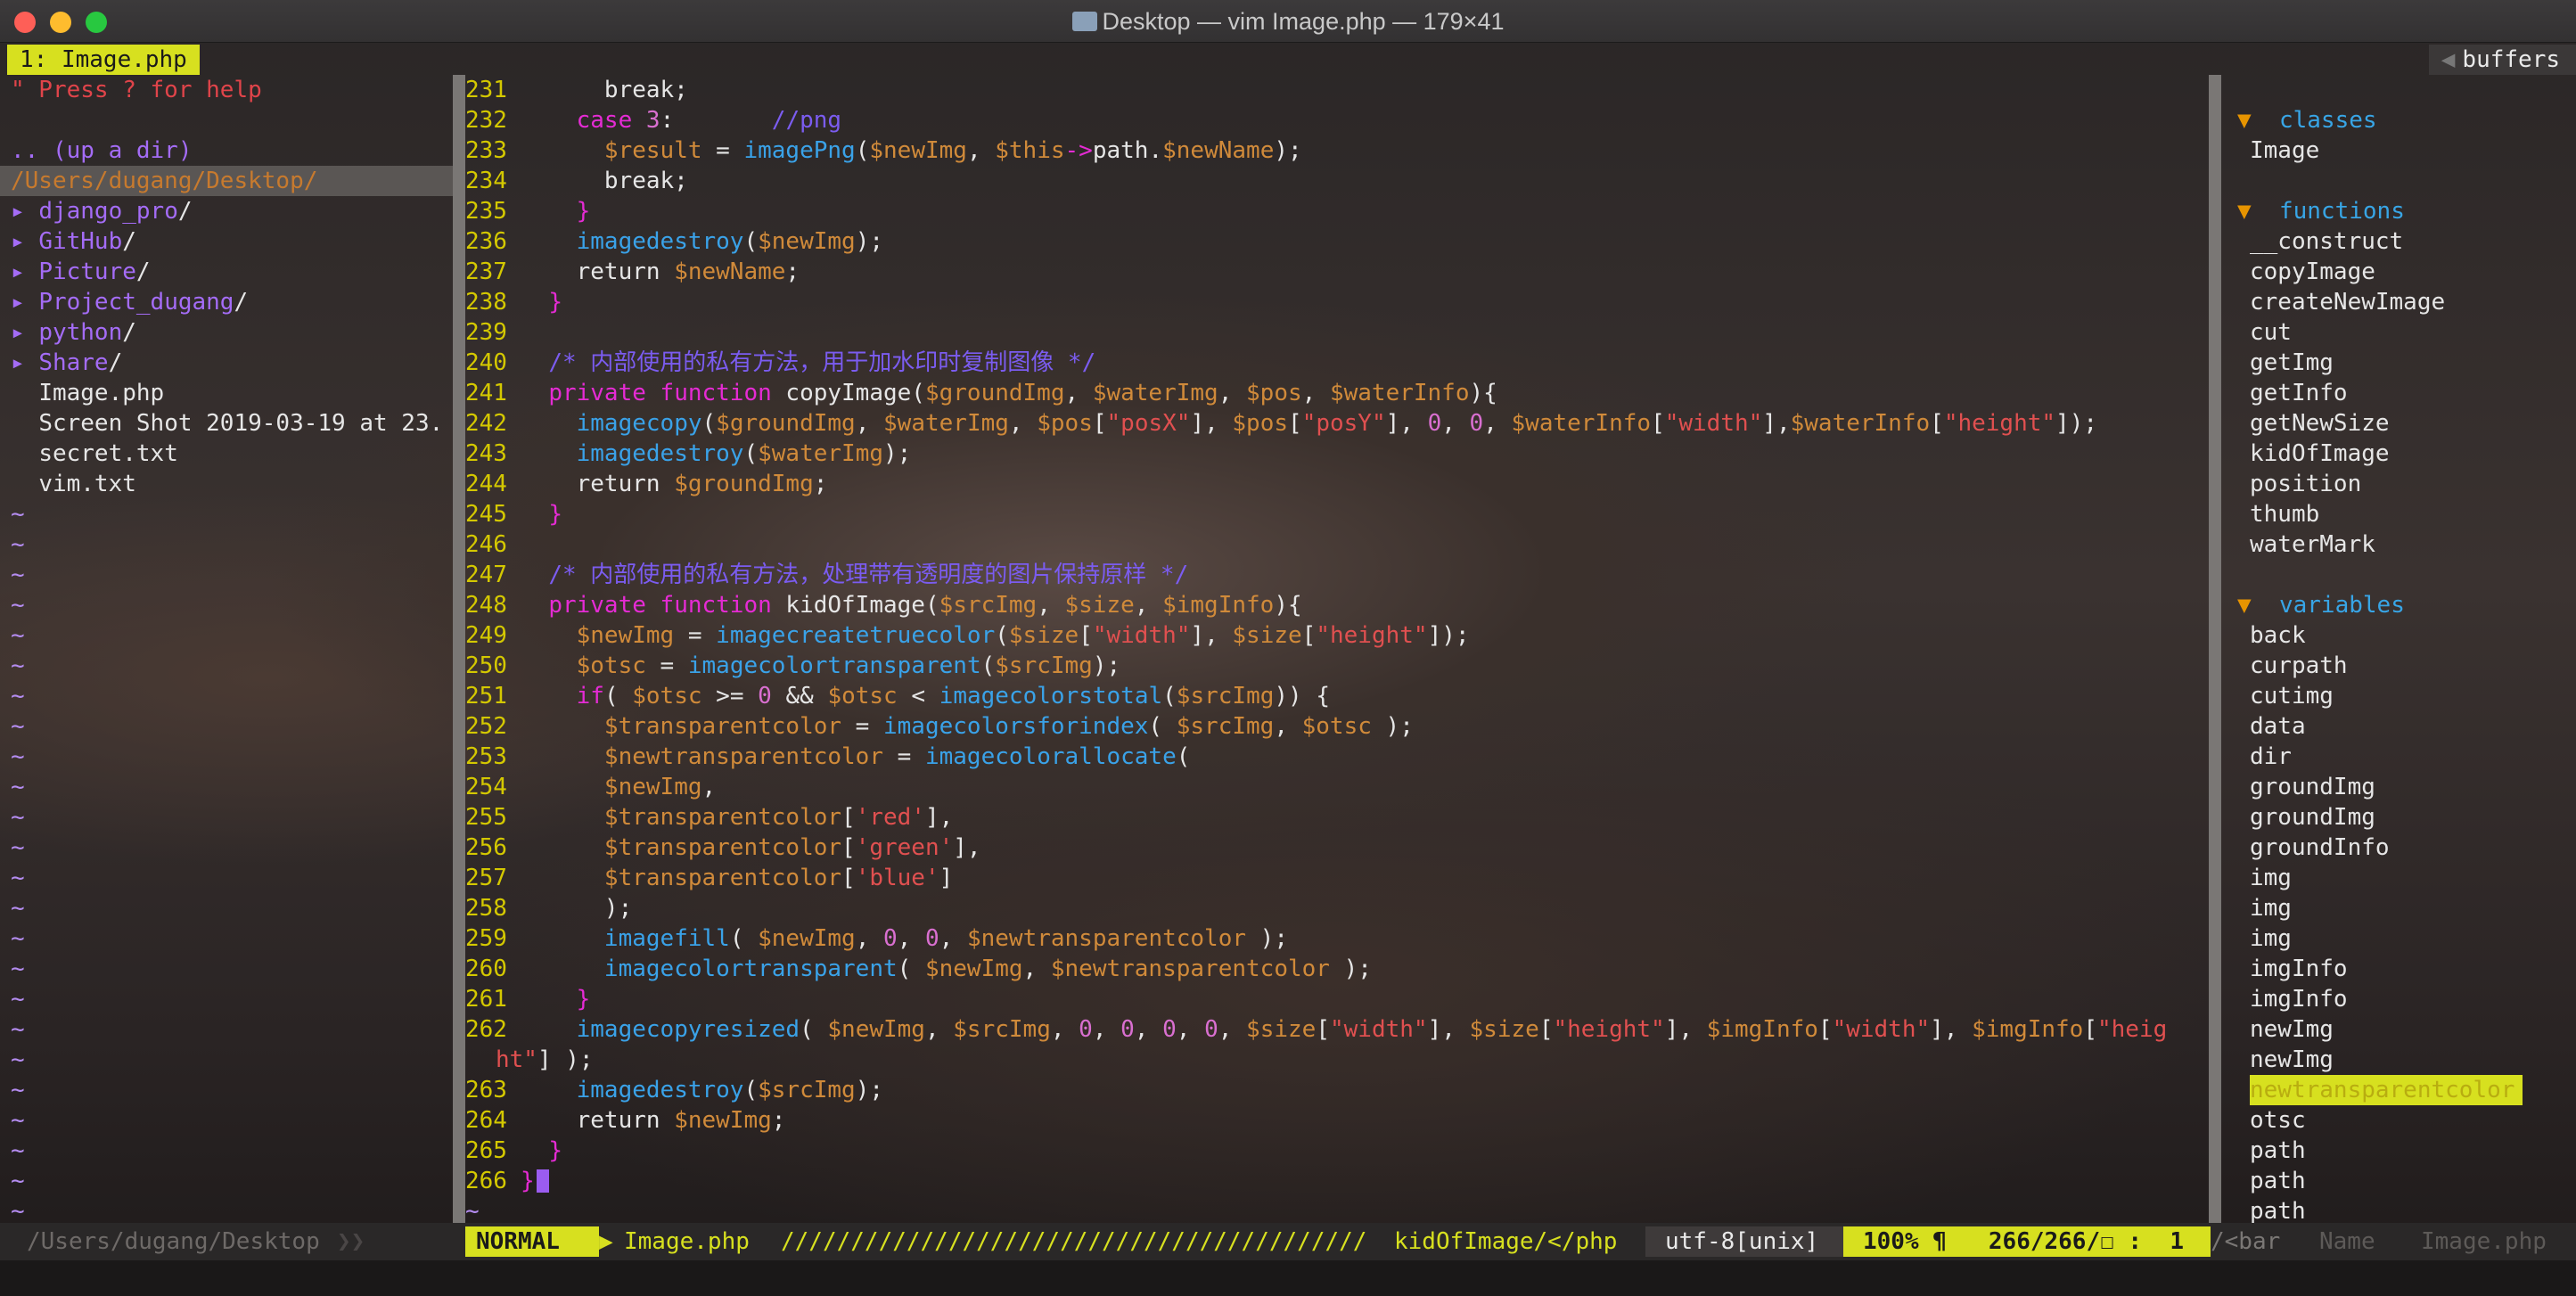  What do you see at coordinates (2398, 211) in the screenshot?
I see `tagbar-group-header: ▼ functions` at bounding box center [2398, 211].